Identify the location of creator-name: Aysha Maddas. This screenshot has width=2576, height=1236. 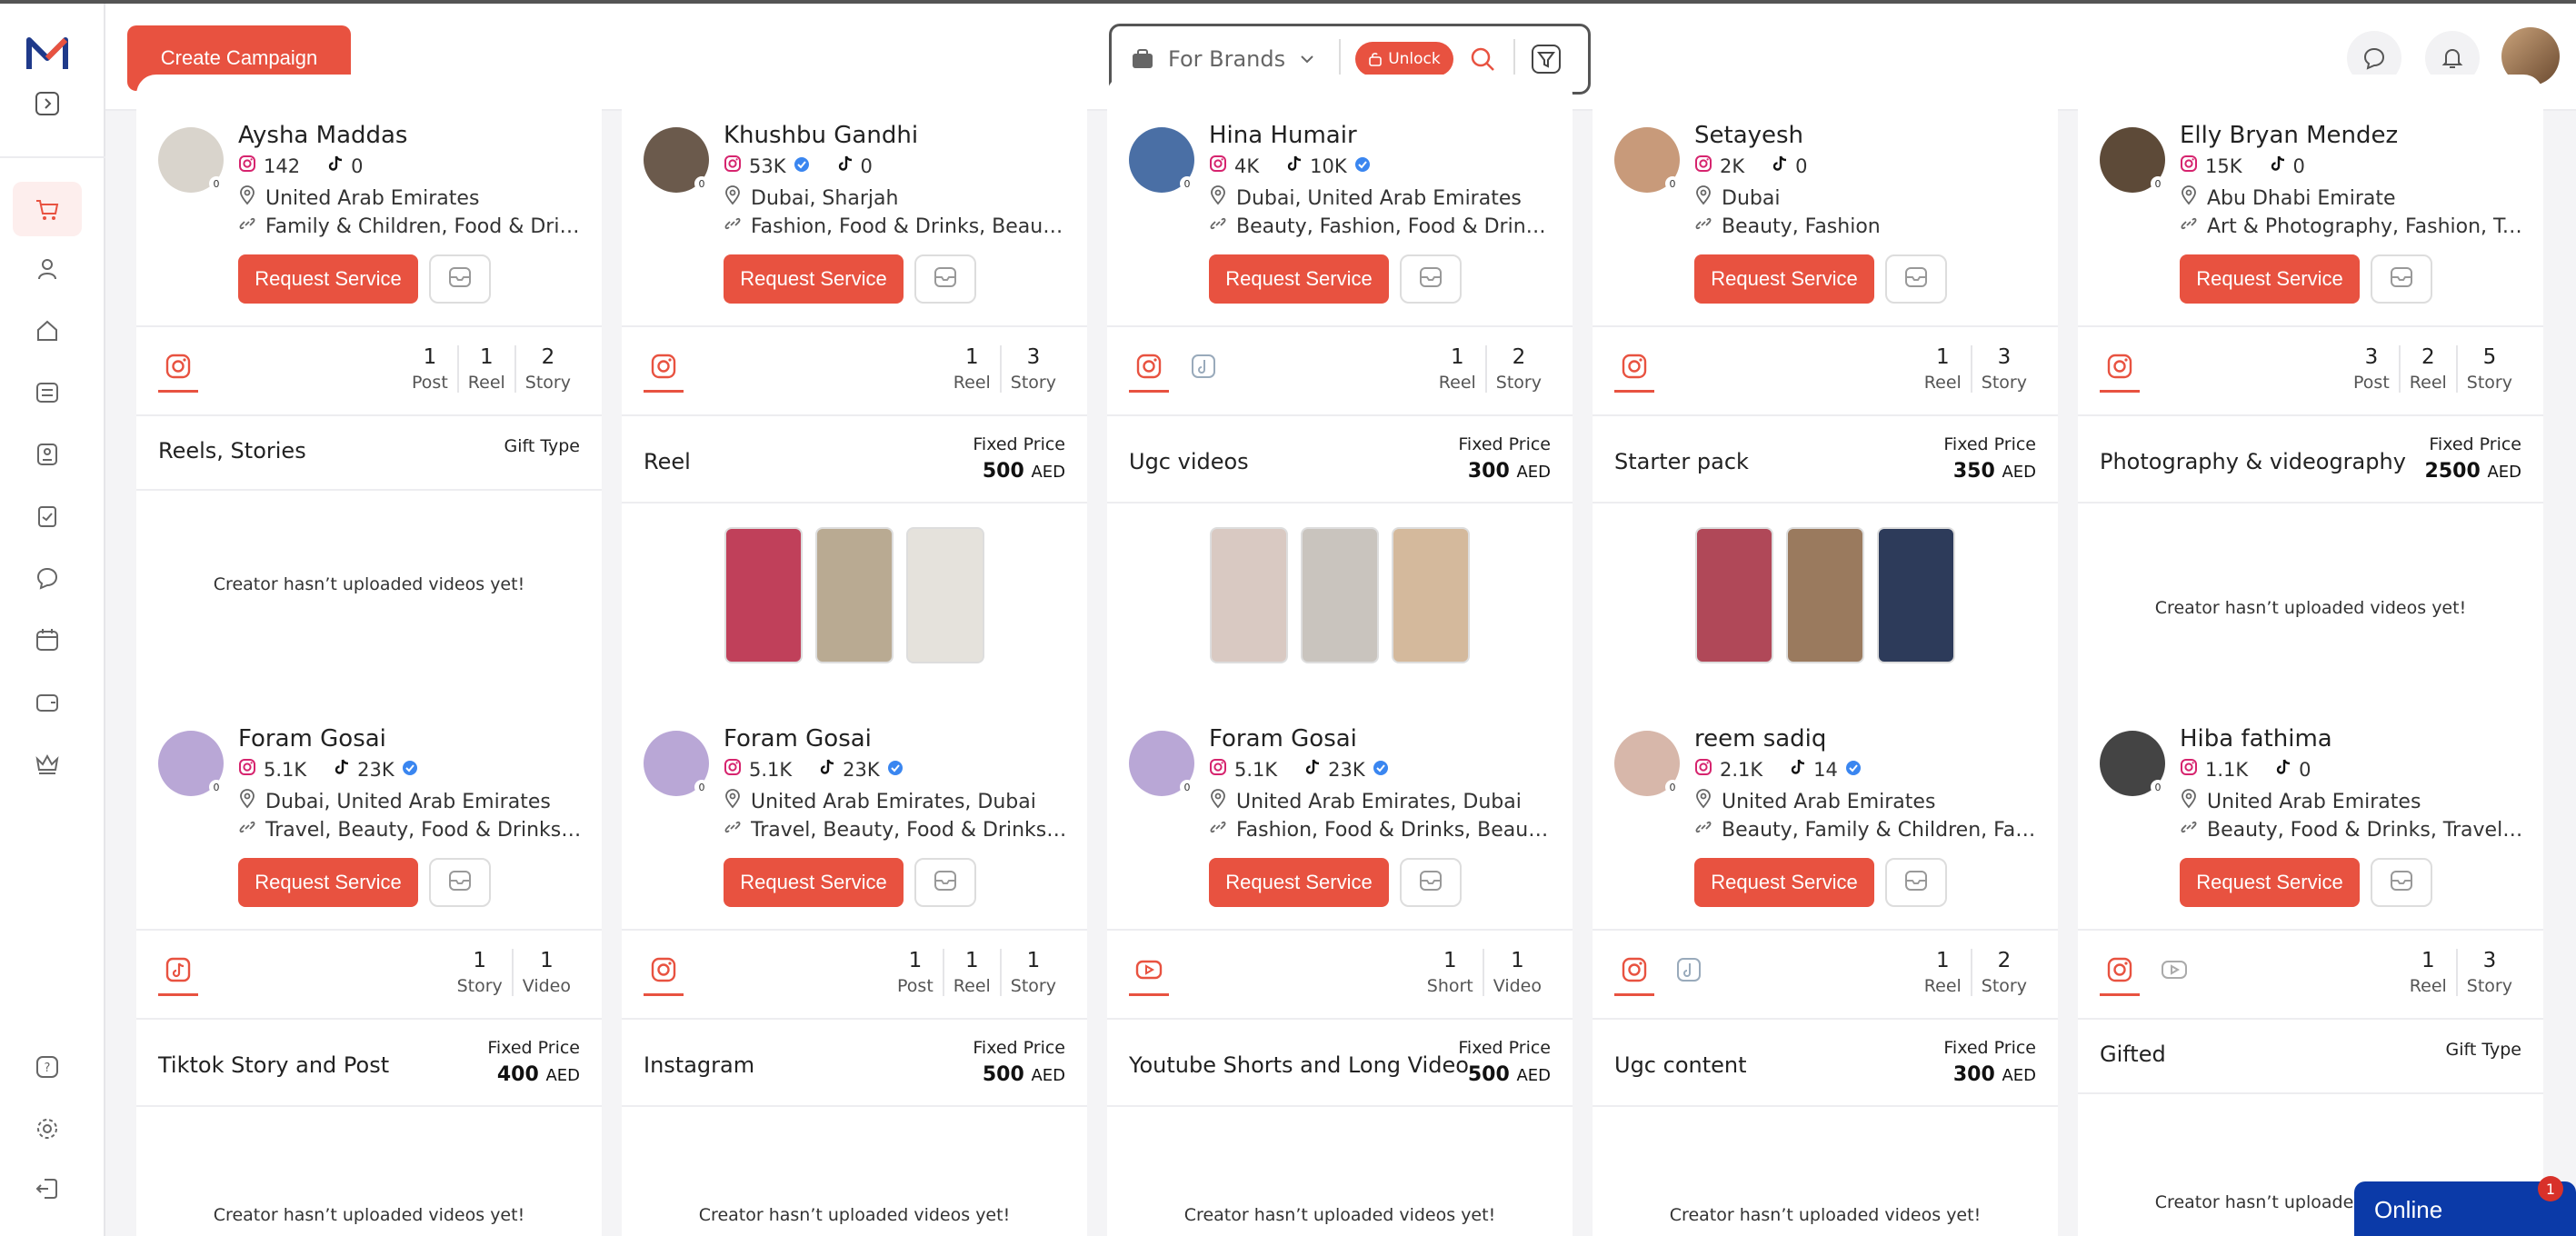
(322, 135).